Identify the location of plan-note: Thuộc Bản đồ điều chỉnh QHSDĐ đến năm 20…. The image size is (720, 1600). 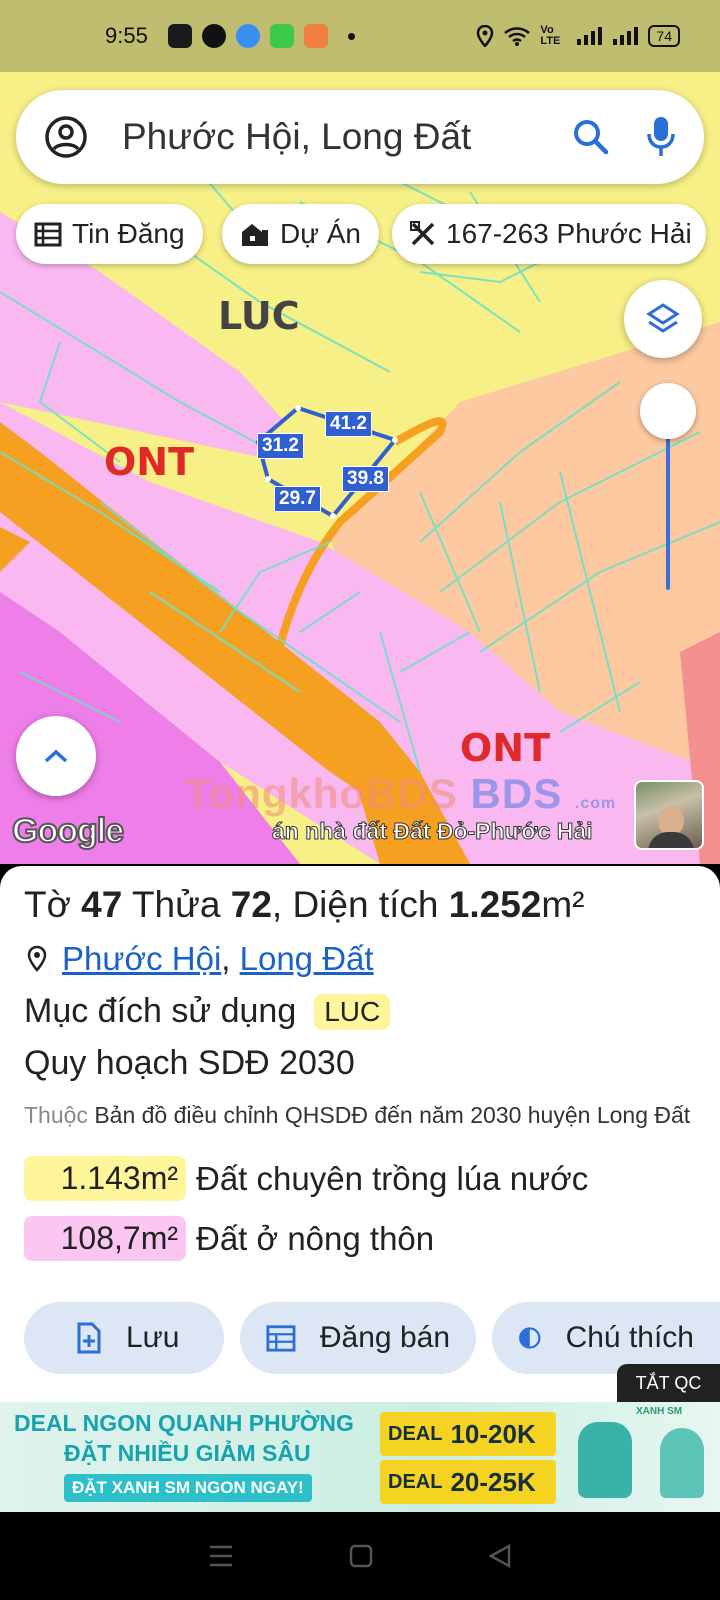
(359, 1115).